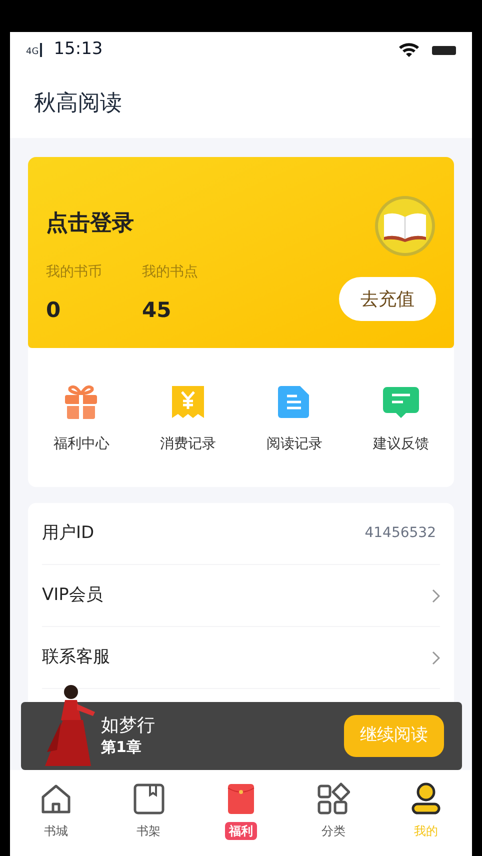 The height and width of the screenshot is (856, 482). What do you see at coordinates (241, 799) in the screenshot?
I see `envelope-icon` at bounding box center [241, 799].